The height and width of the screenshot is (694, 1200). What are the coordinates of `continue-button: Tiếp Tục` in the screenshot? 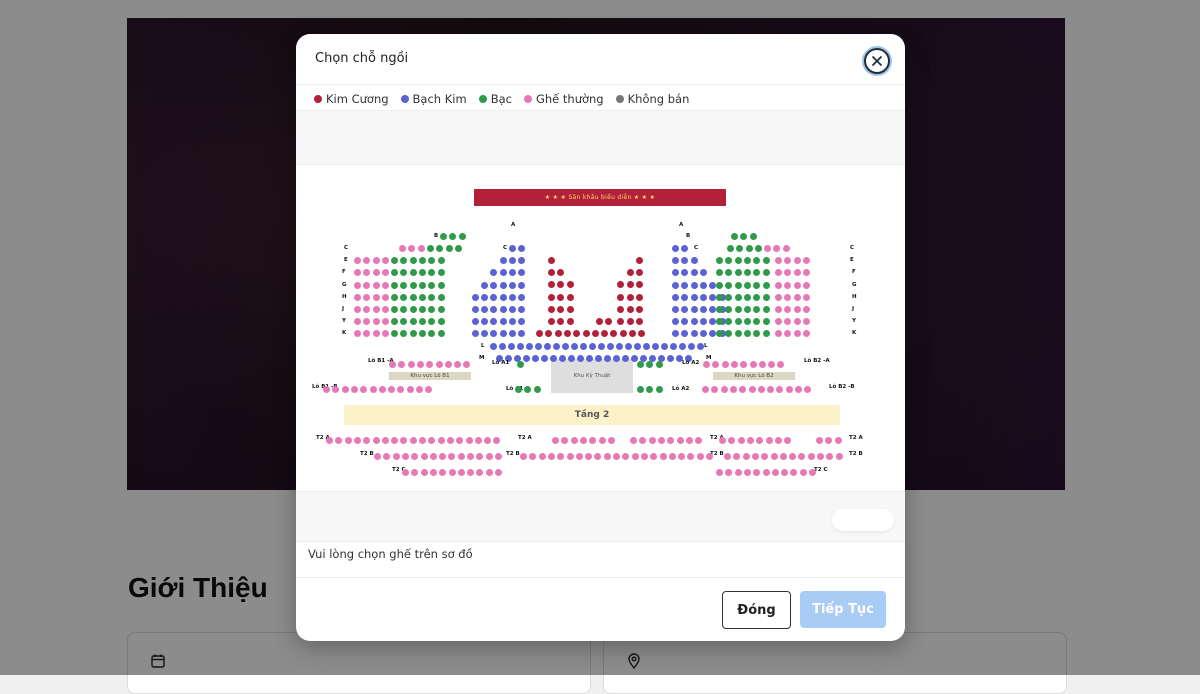 It's located at (843, 609).